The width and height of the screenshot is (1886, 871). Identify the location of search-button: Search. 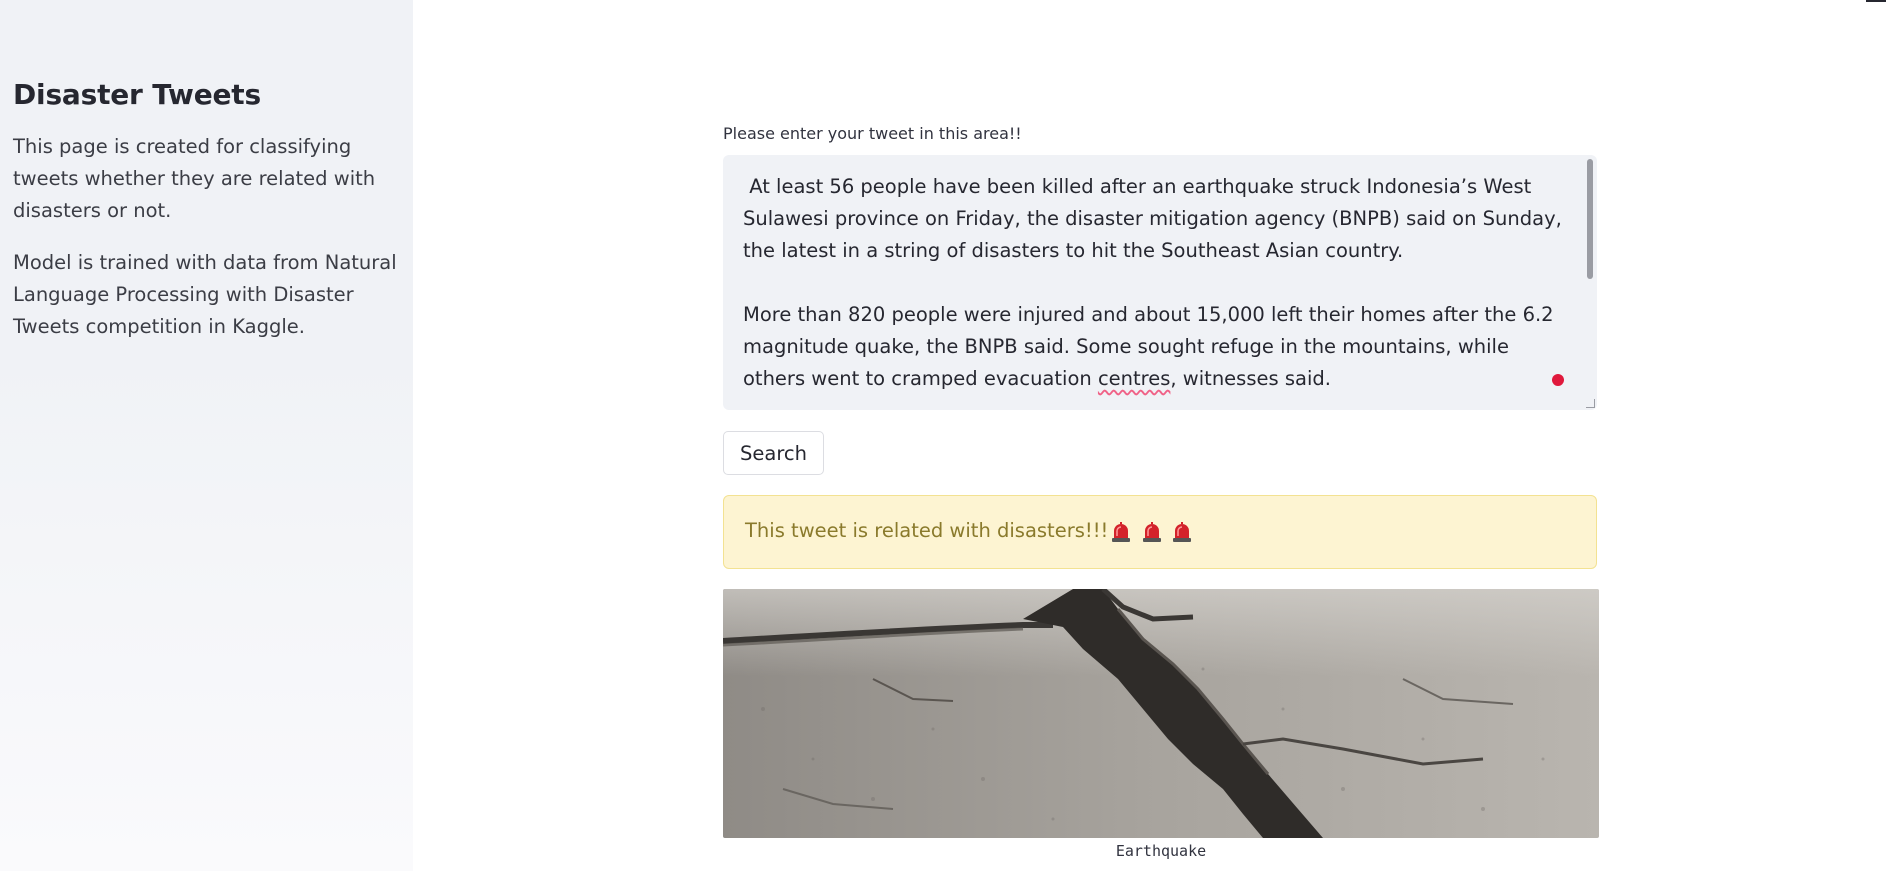
(773, 453).